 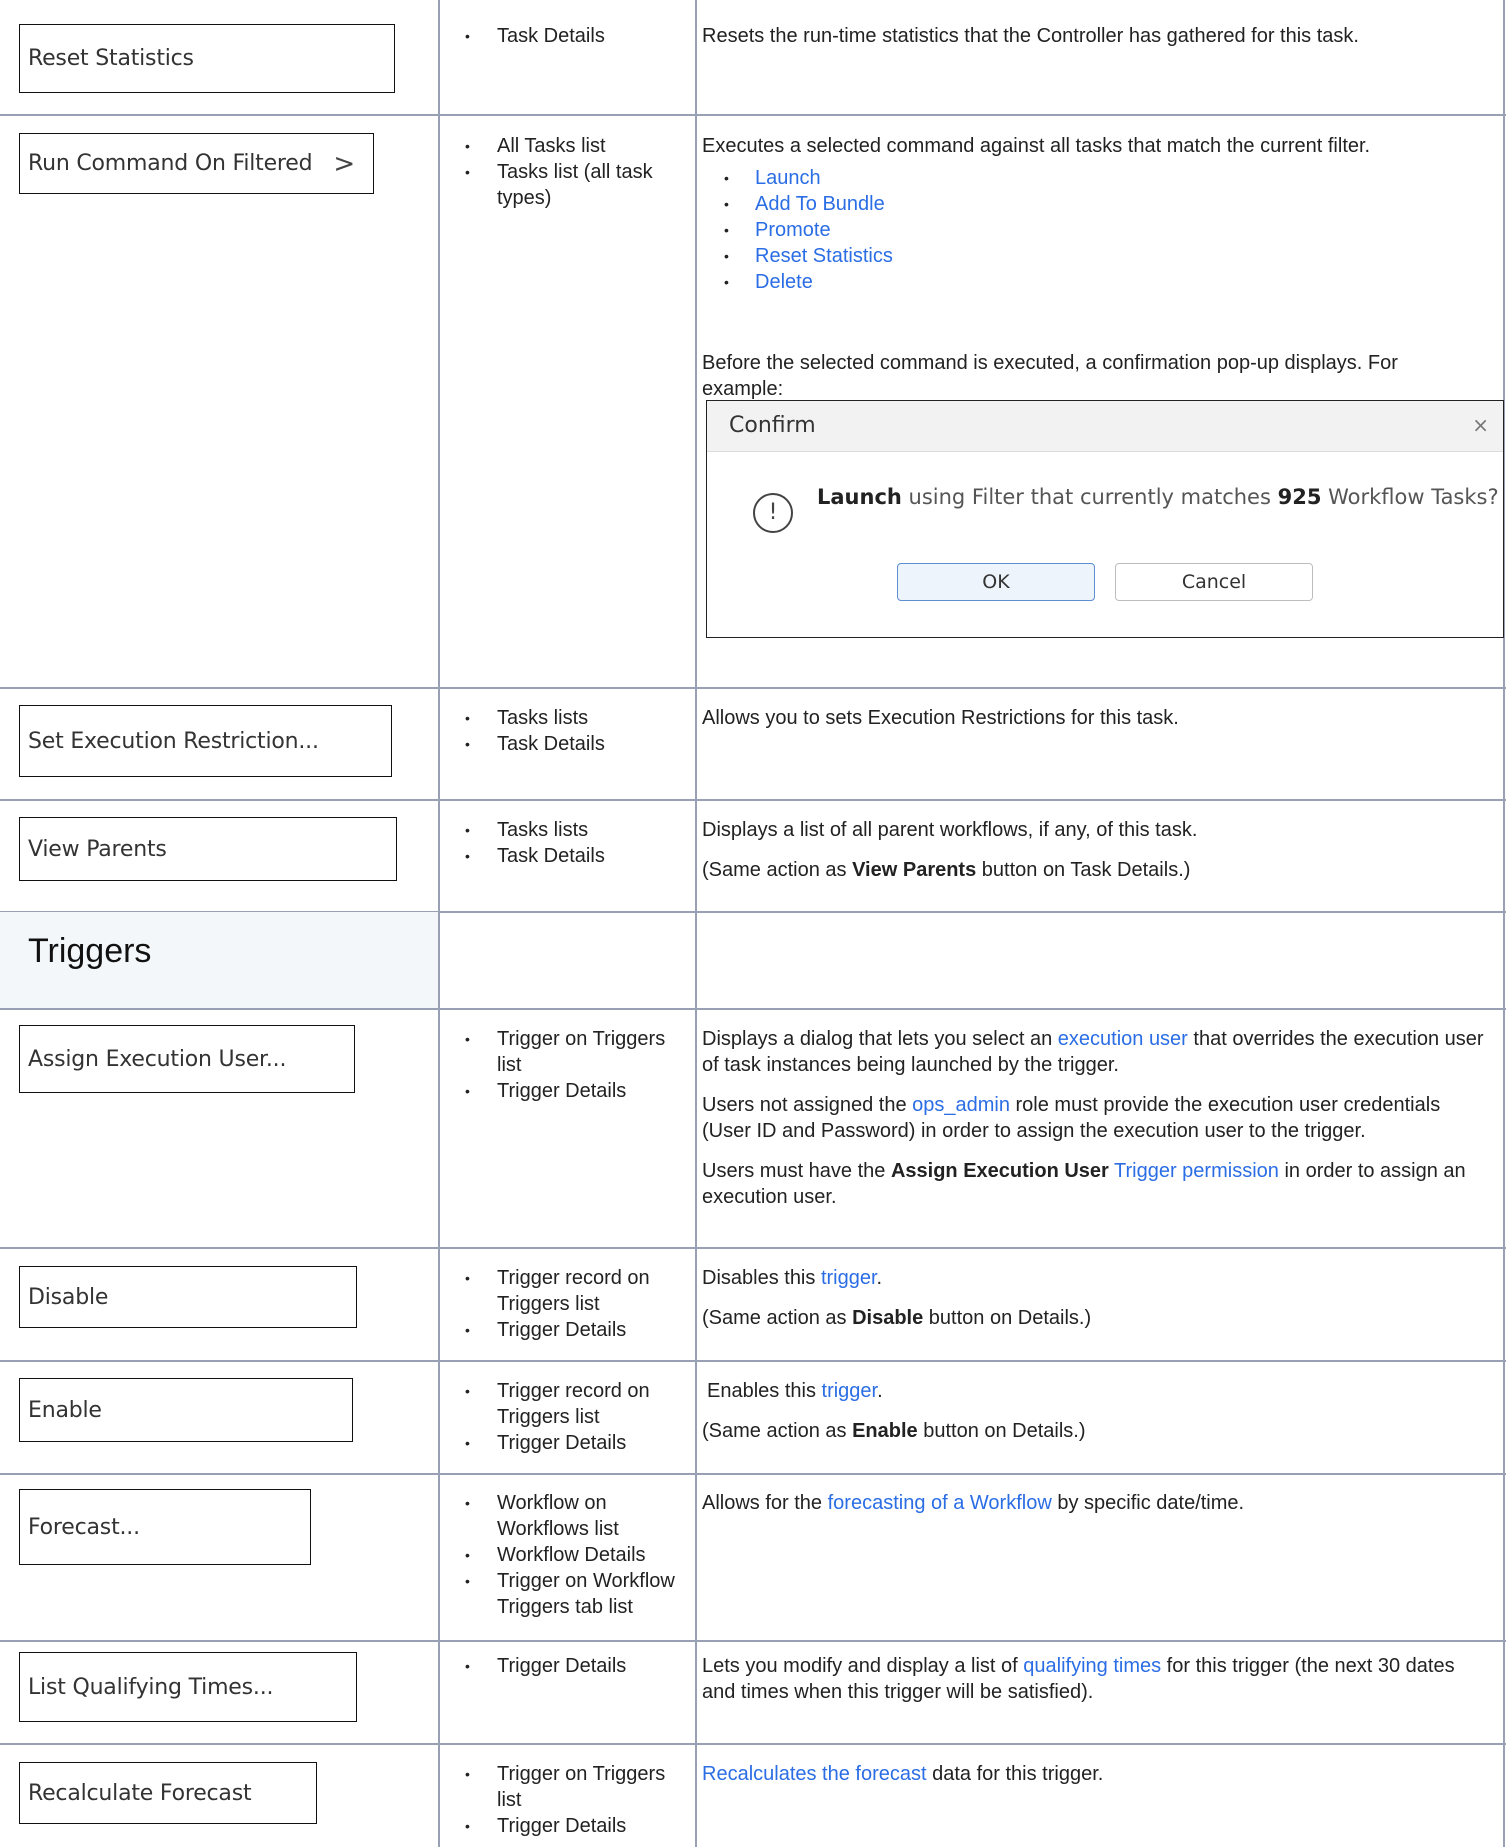 I want to click on description-text: Enables this trigger., so click(x=1097, y=1391).